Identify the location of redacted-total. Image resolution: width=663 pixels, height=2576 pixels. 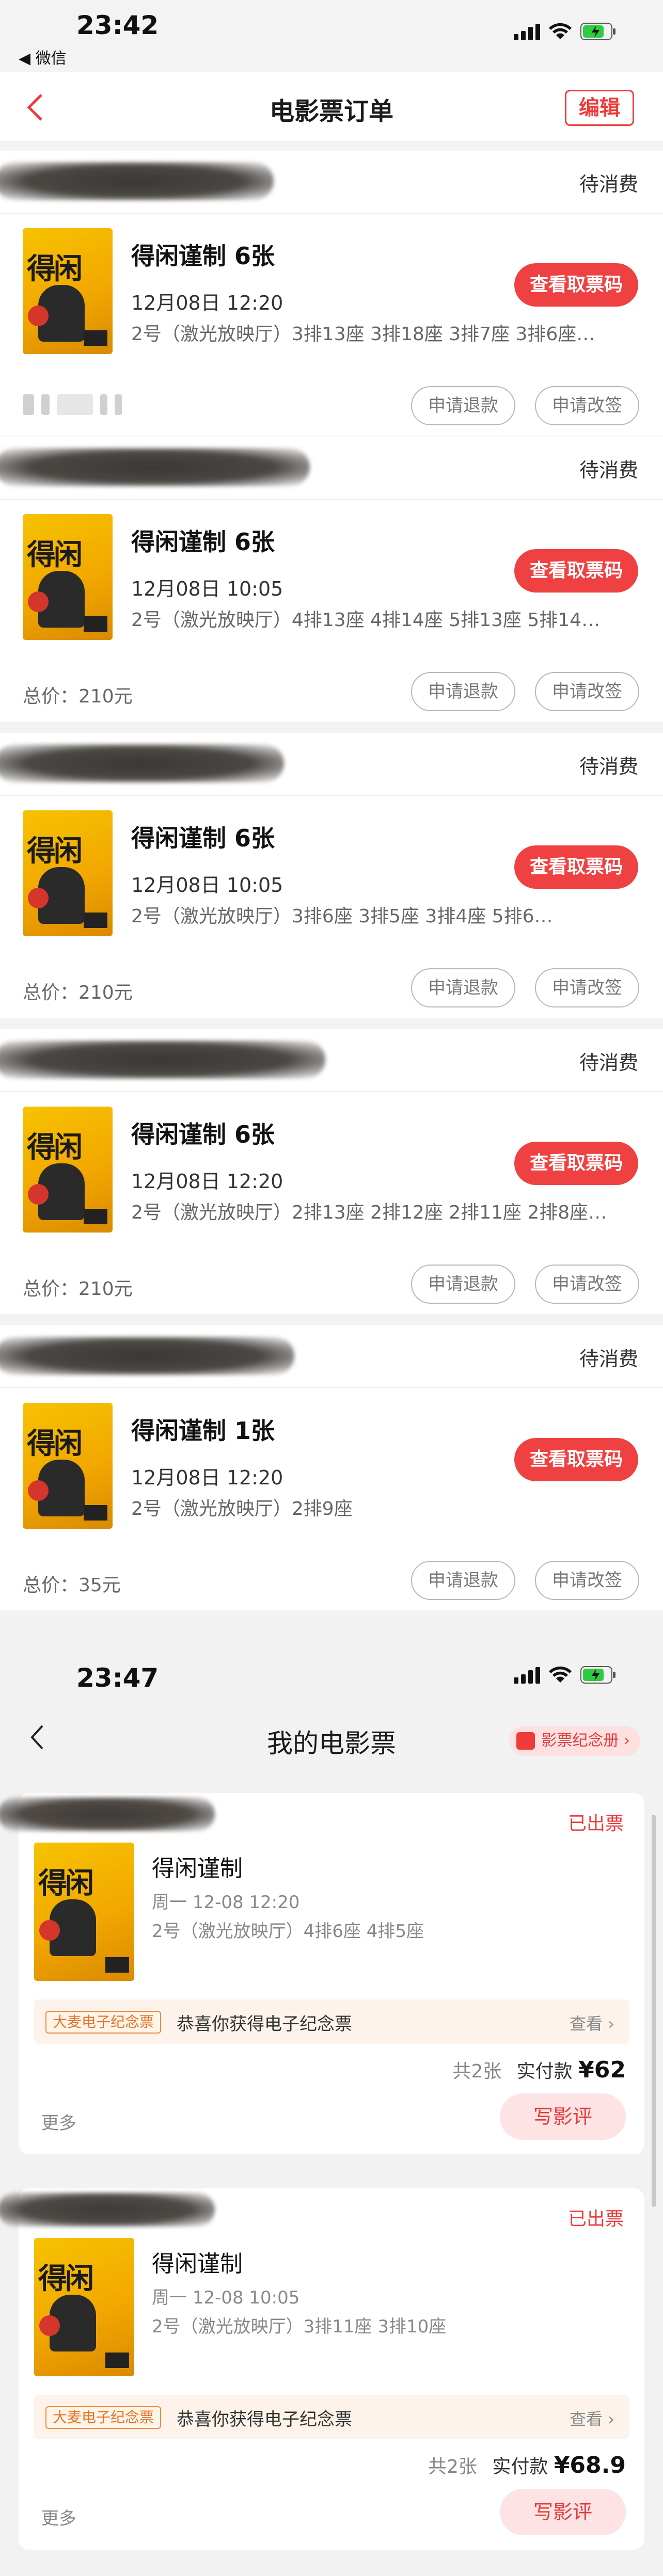
(82, 404).